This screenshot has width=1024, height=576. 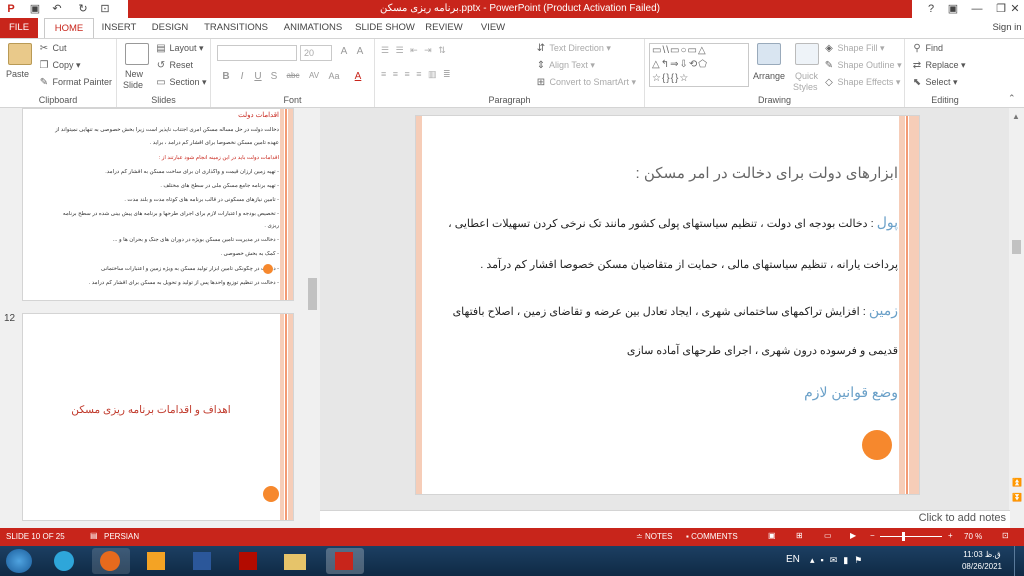 What do you see at coordinates (170, 28) in the screenshot?
I see `tab-design: DESIGN` at bounding box center [170, 28].